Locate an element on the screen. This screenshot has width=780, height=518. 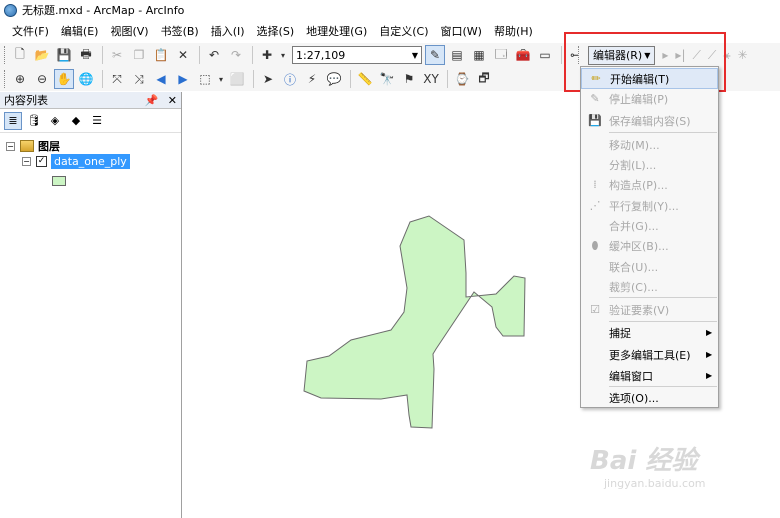
list-by-drawing-order-icon: ≣ is located at coordinates (13, 120).